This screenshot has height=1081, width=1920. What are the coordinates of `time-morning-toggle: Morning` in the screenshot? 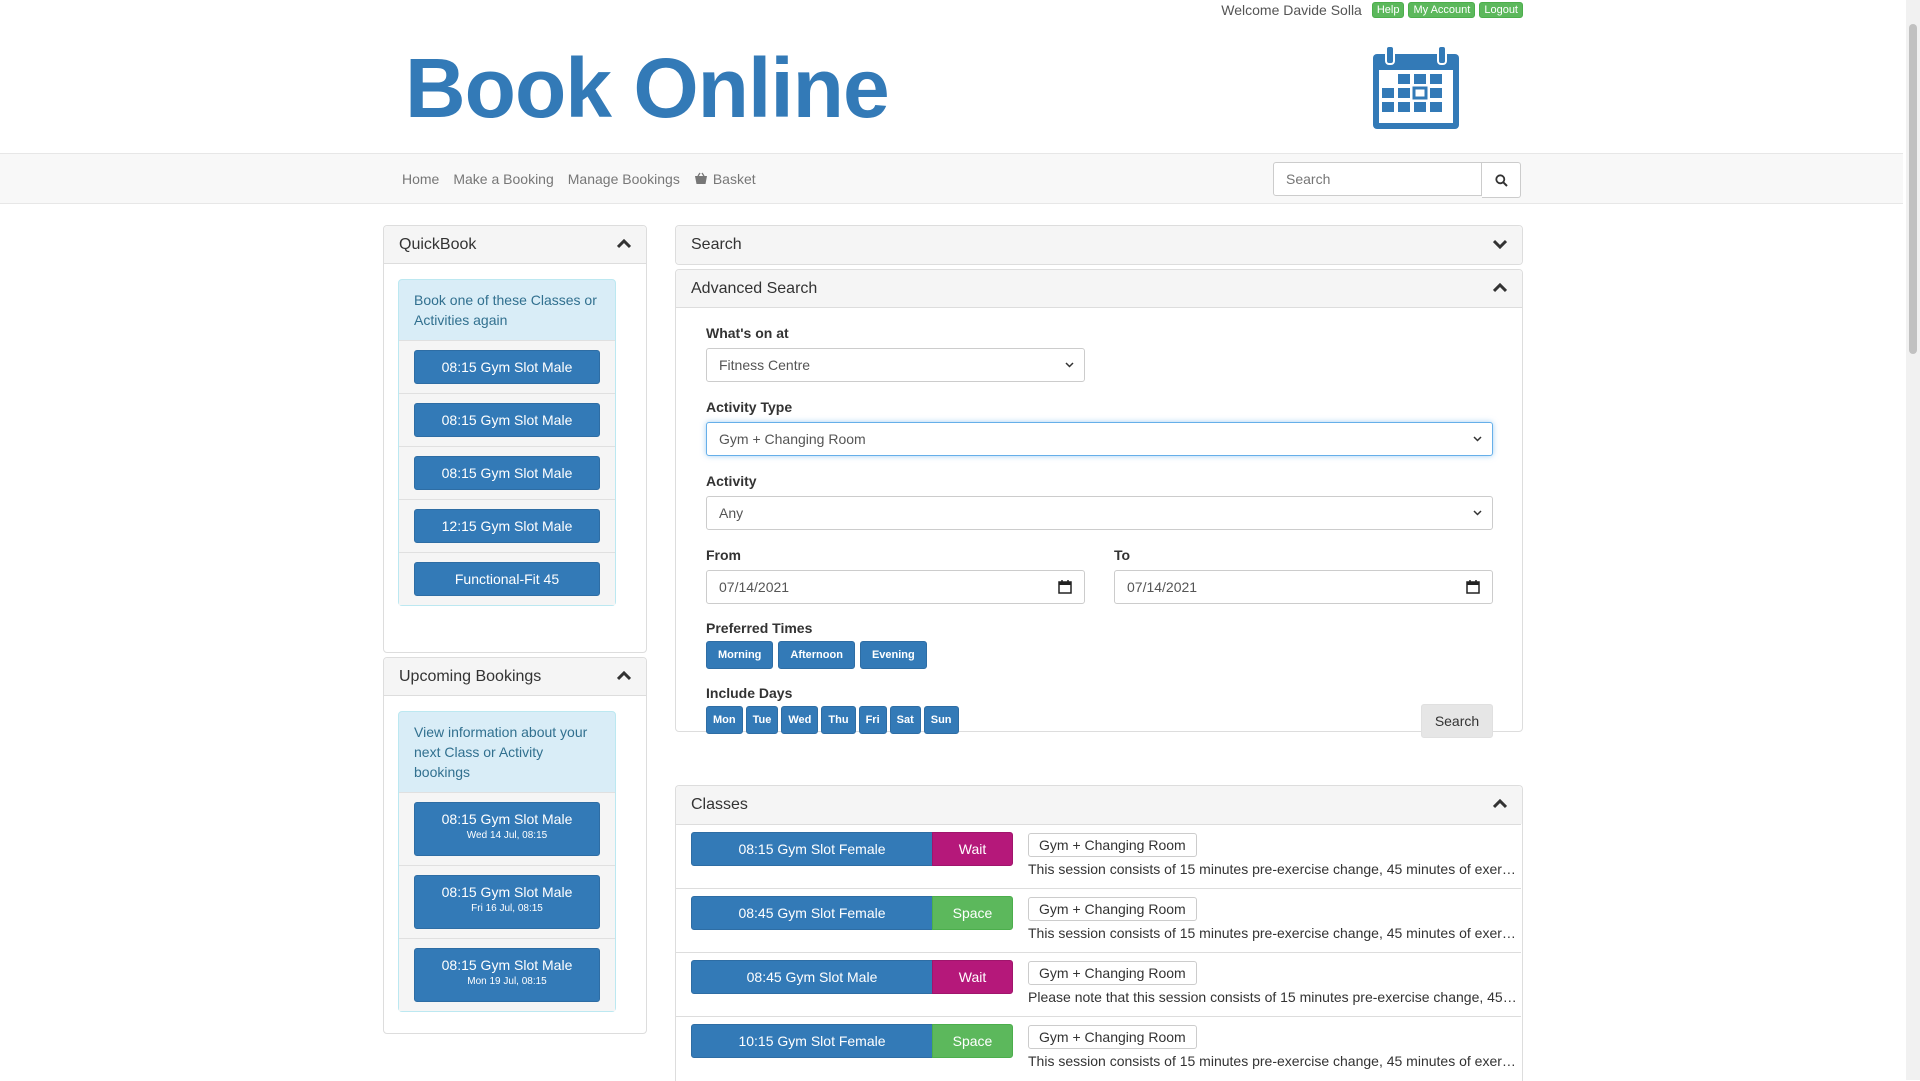 It's located at (740, 655).